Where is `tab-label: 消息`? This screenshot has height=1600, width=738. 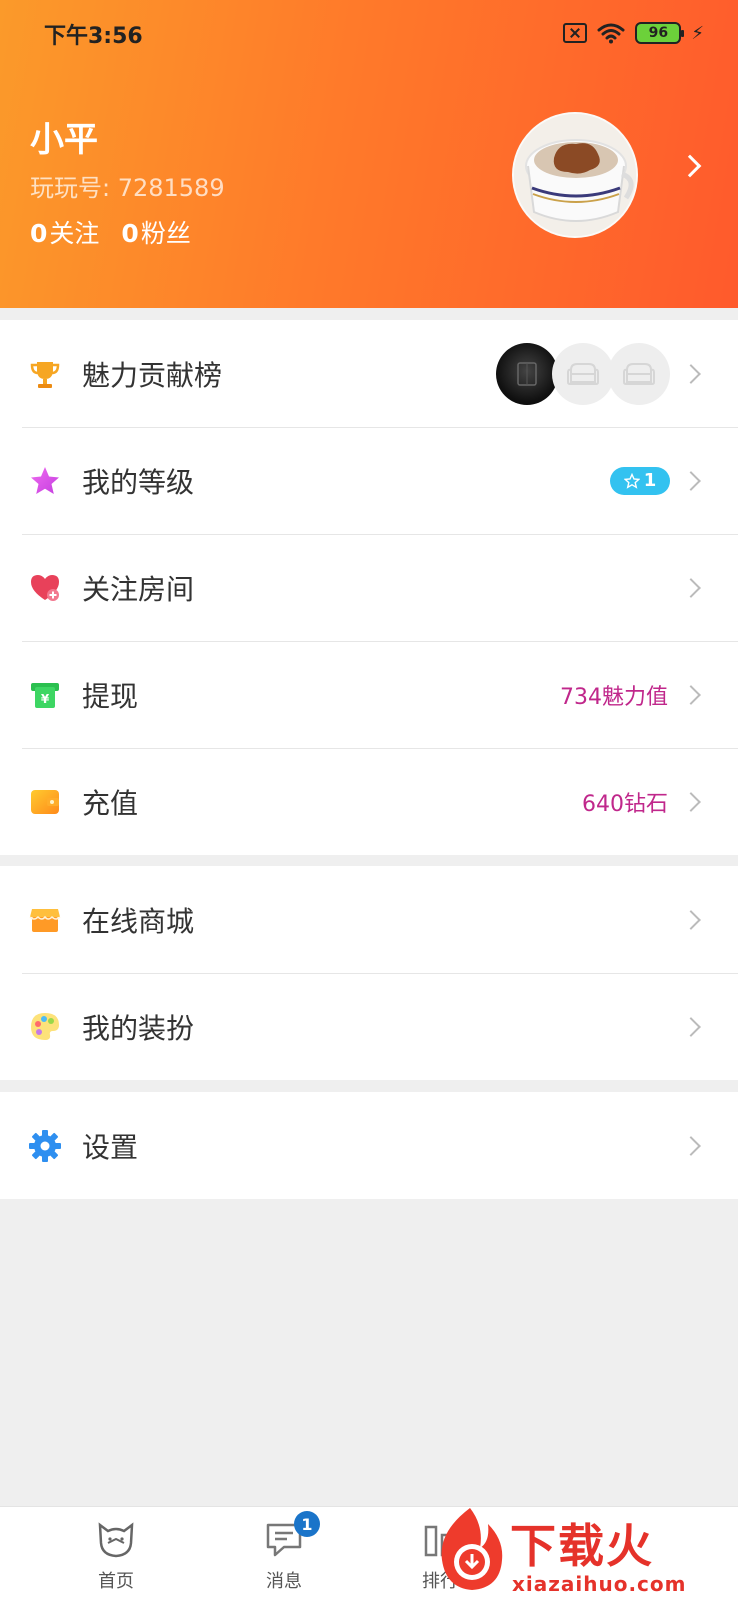
tab-label: 消息 is located at coordinates (284, 1581).